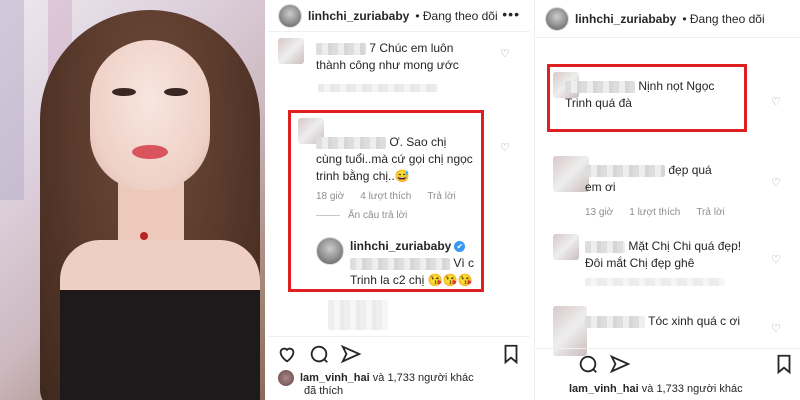  Describe the element at coordinates (411, 57) in the screenshot. I see `comment-1: 7 Chúc em luôn thành công như mong ước` at that location.